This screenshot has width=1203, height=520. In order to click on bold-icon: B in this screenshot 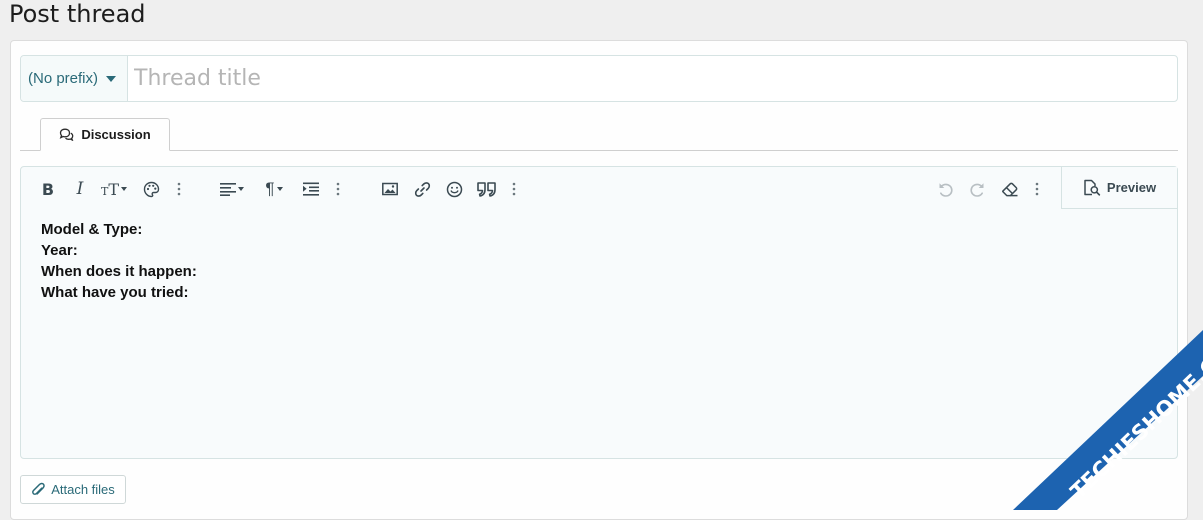, I will do `click(48, 189)`.